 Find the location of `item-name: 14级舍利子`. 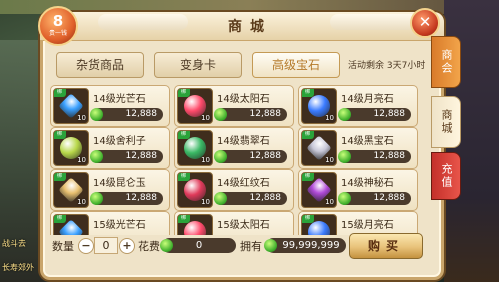

item-name: 14级舍利子 is located at coordinates (119, 141).